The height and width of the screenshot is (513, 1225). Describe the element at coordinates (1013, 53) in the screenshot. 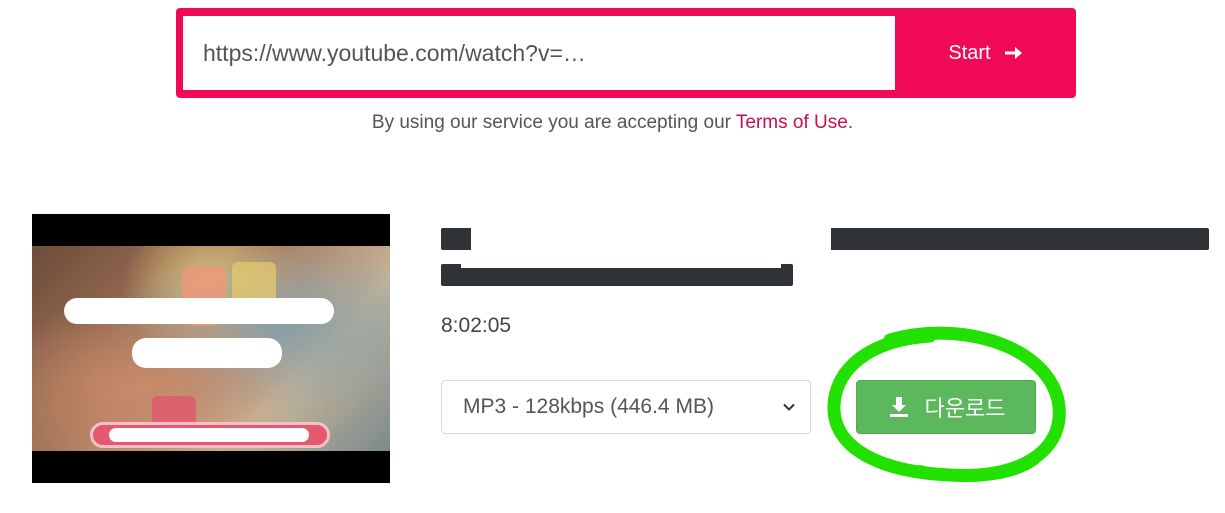

I see `arrow-right-icon` at that location.